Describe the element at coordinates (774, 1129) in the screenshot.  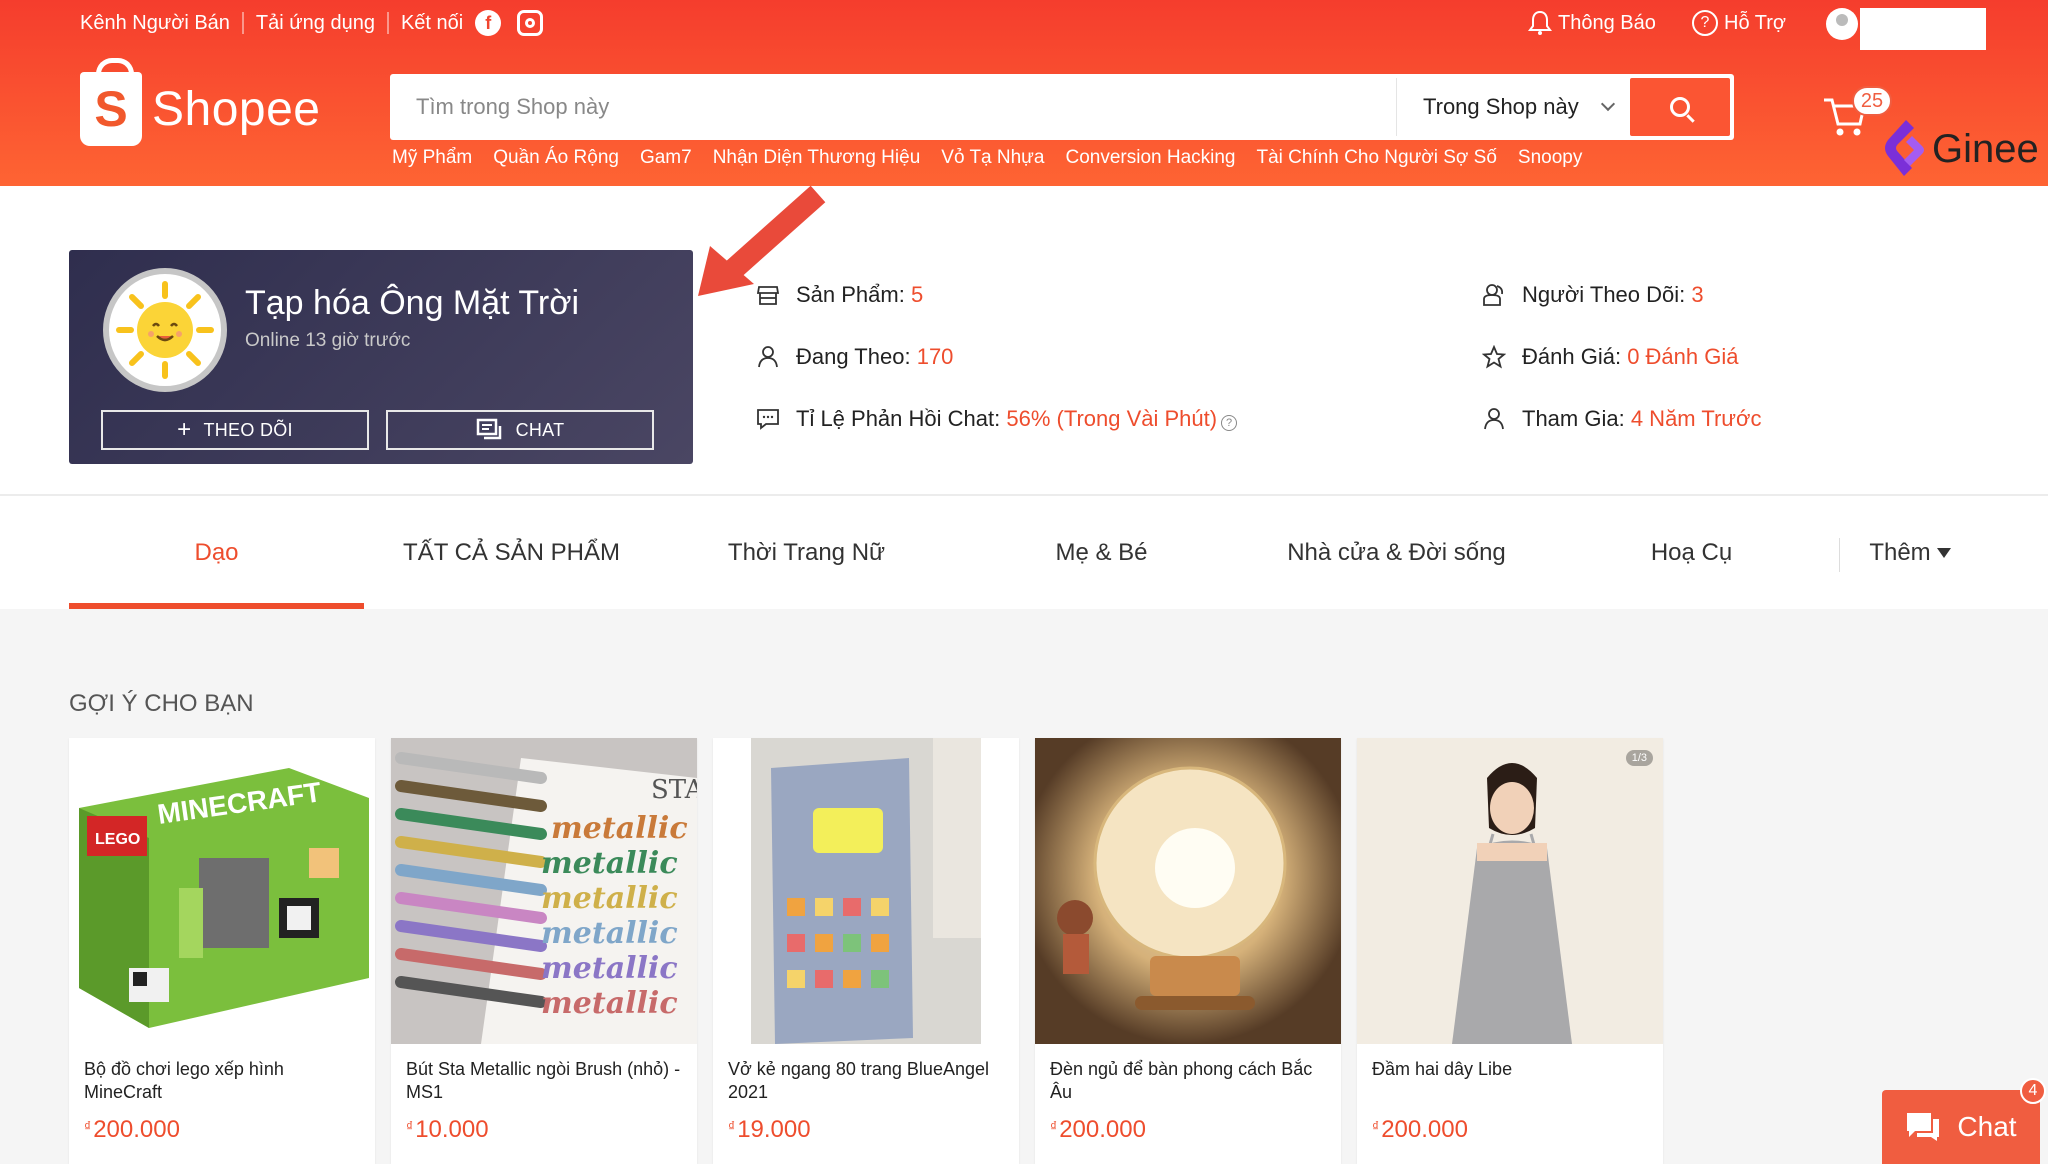
I see `product-price-value: 19.000` at that location.